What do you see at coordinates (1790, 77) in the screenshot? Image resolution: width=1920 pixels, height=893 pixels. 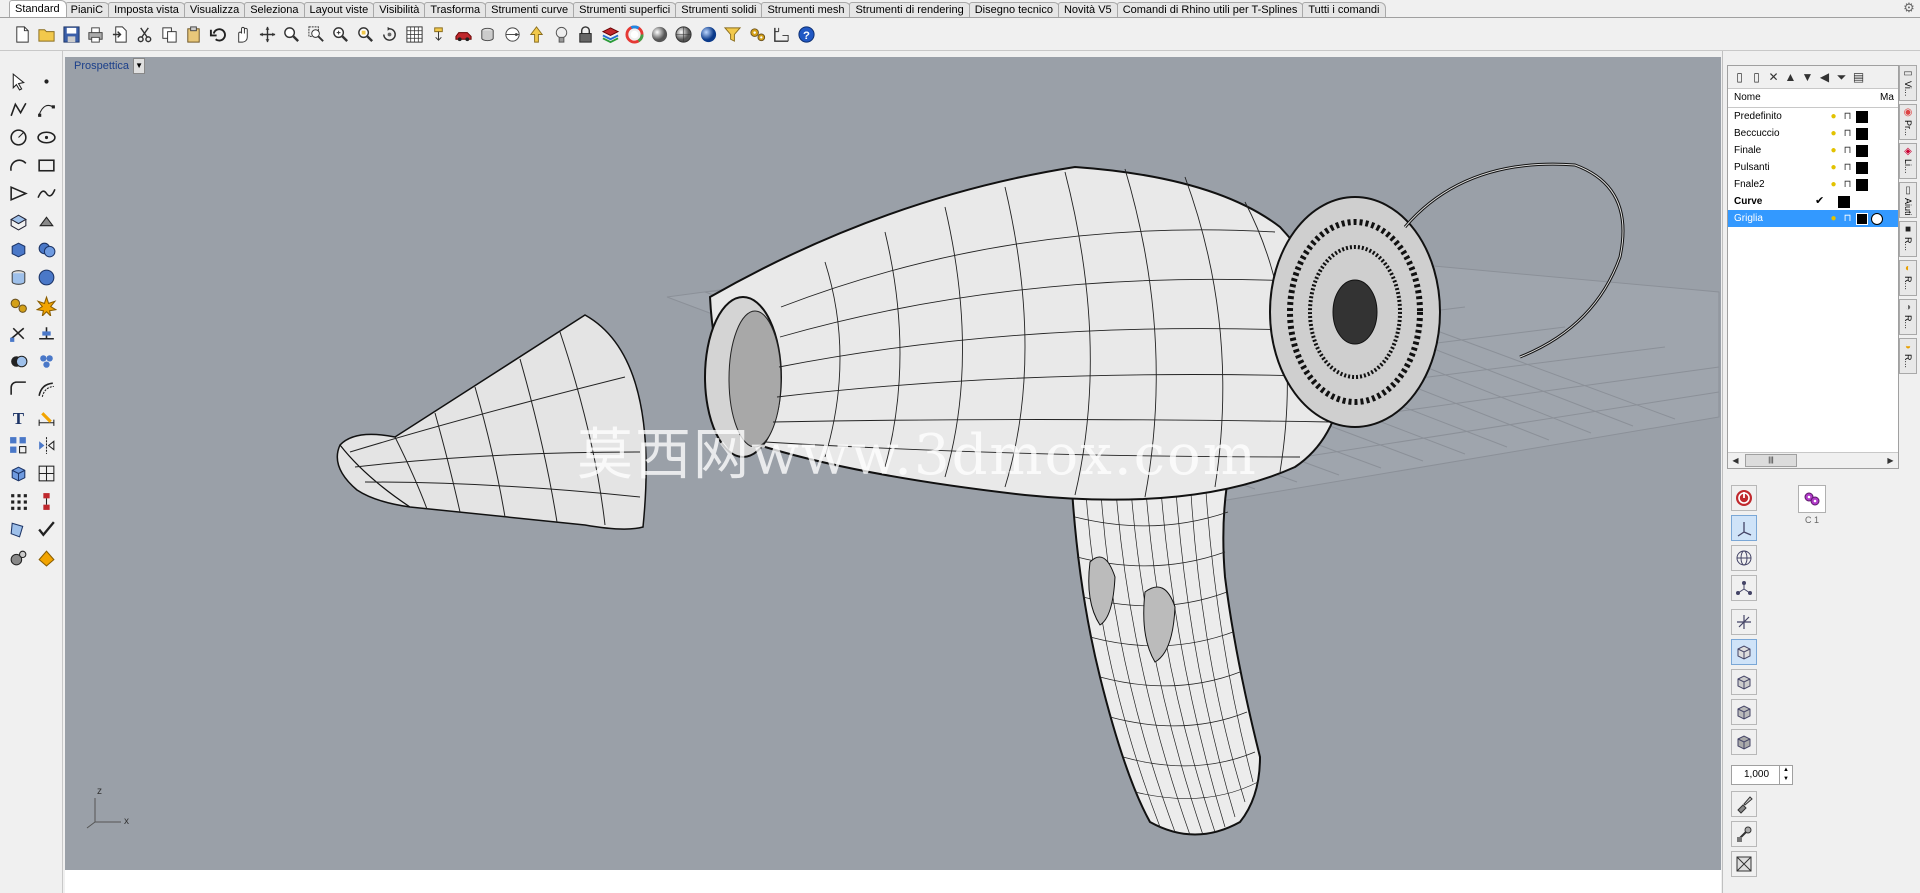 I see `move-up-icon: ▲` at bounding box center [1790, 77].